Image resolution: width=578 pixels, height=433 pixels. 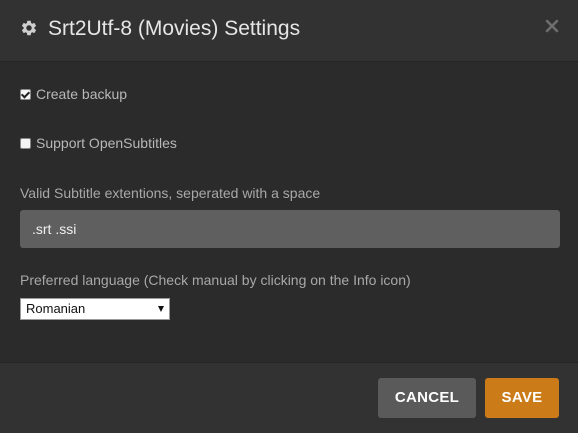 I want to click on language-select: Romanian, so click(x=95, y=309).